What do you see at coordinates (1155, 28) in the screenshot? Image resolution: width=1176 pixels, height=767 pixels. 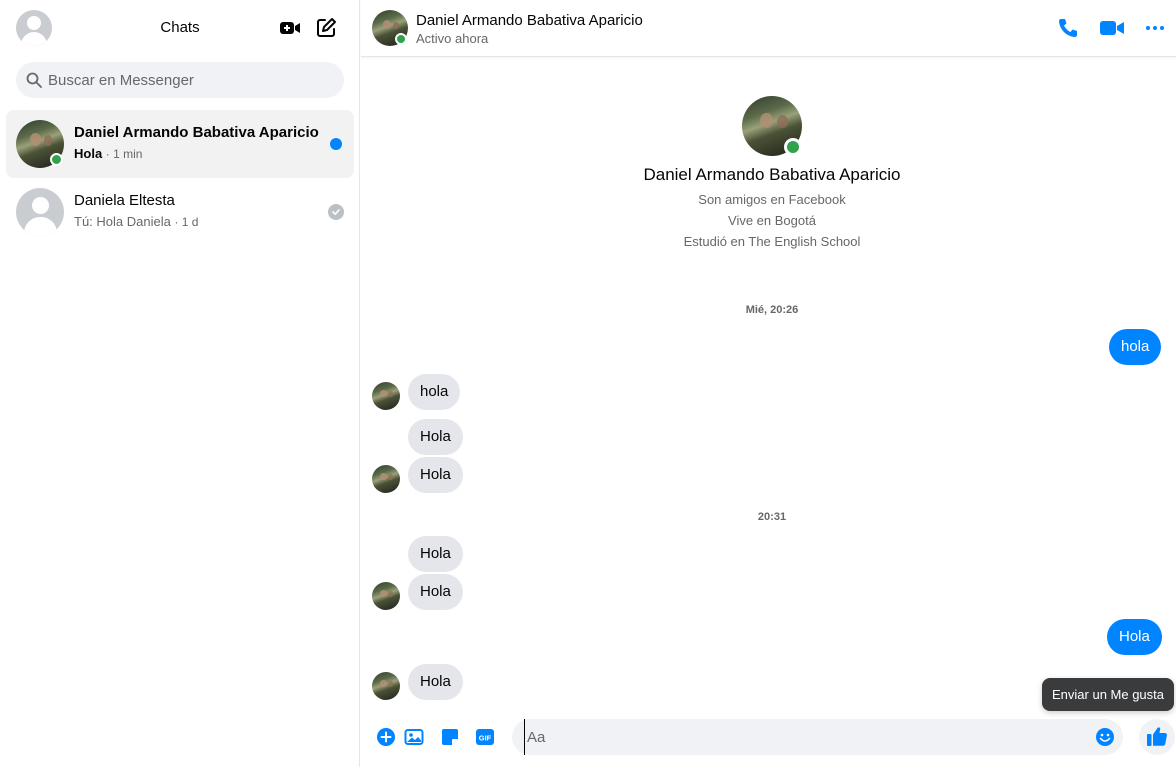 I see `more-options-icon` at bounding box center [1155, 28].